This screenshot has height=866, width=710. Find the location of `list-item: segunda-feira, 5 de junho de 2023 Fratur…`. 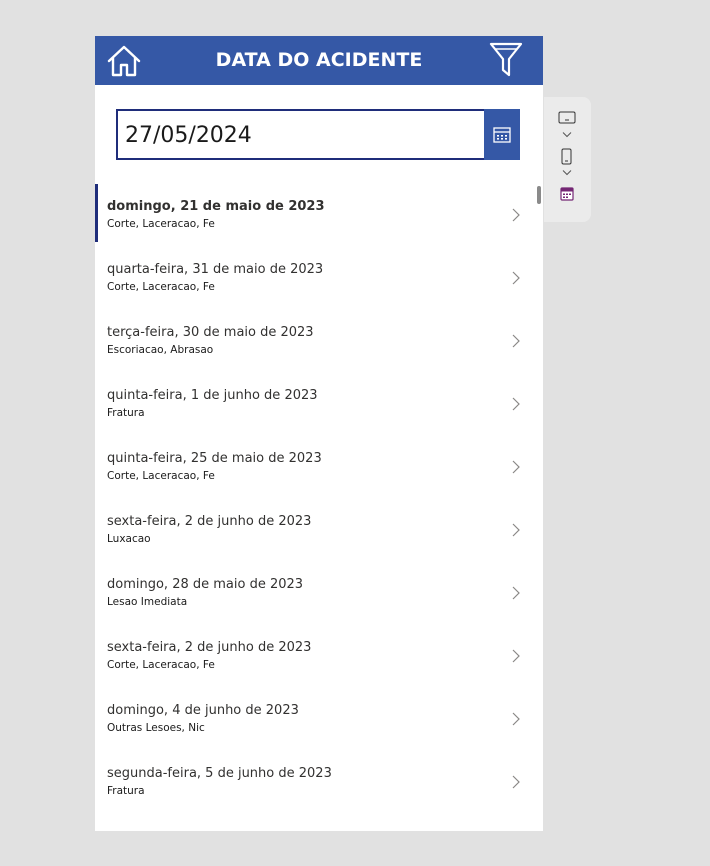

list-item: segunda-feira, 5 de junho de 2023 Fratur… is located at coordinates (319, 782).